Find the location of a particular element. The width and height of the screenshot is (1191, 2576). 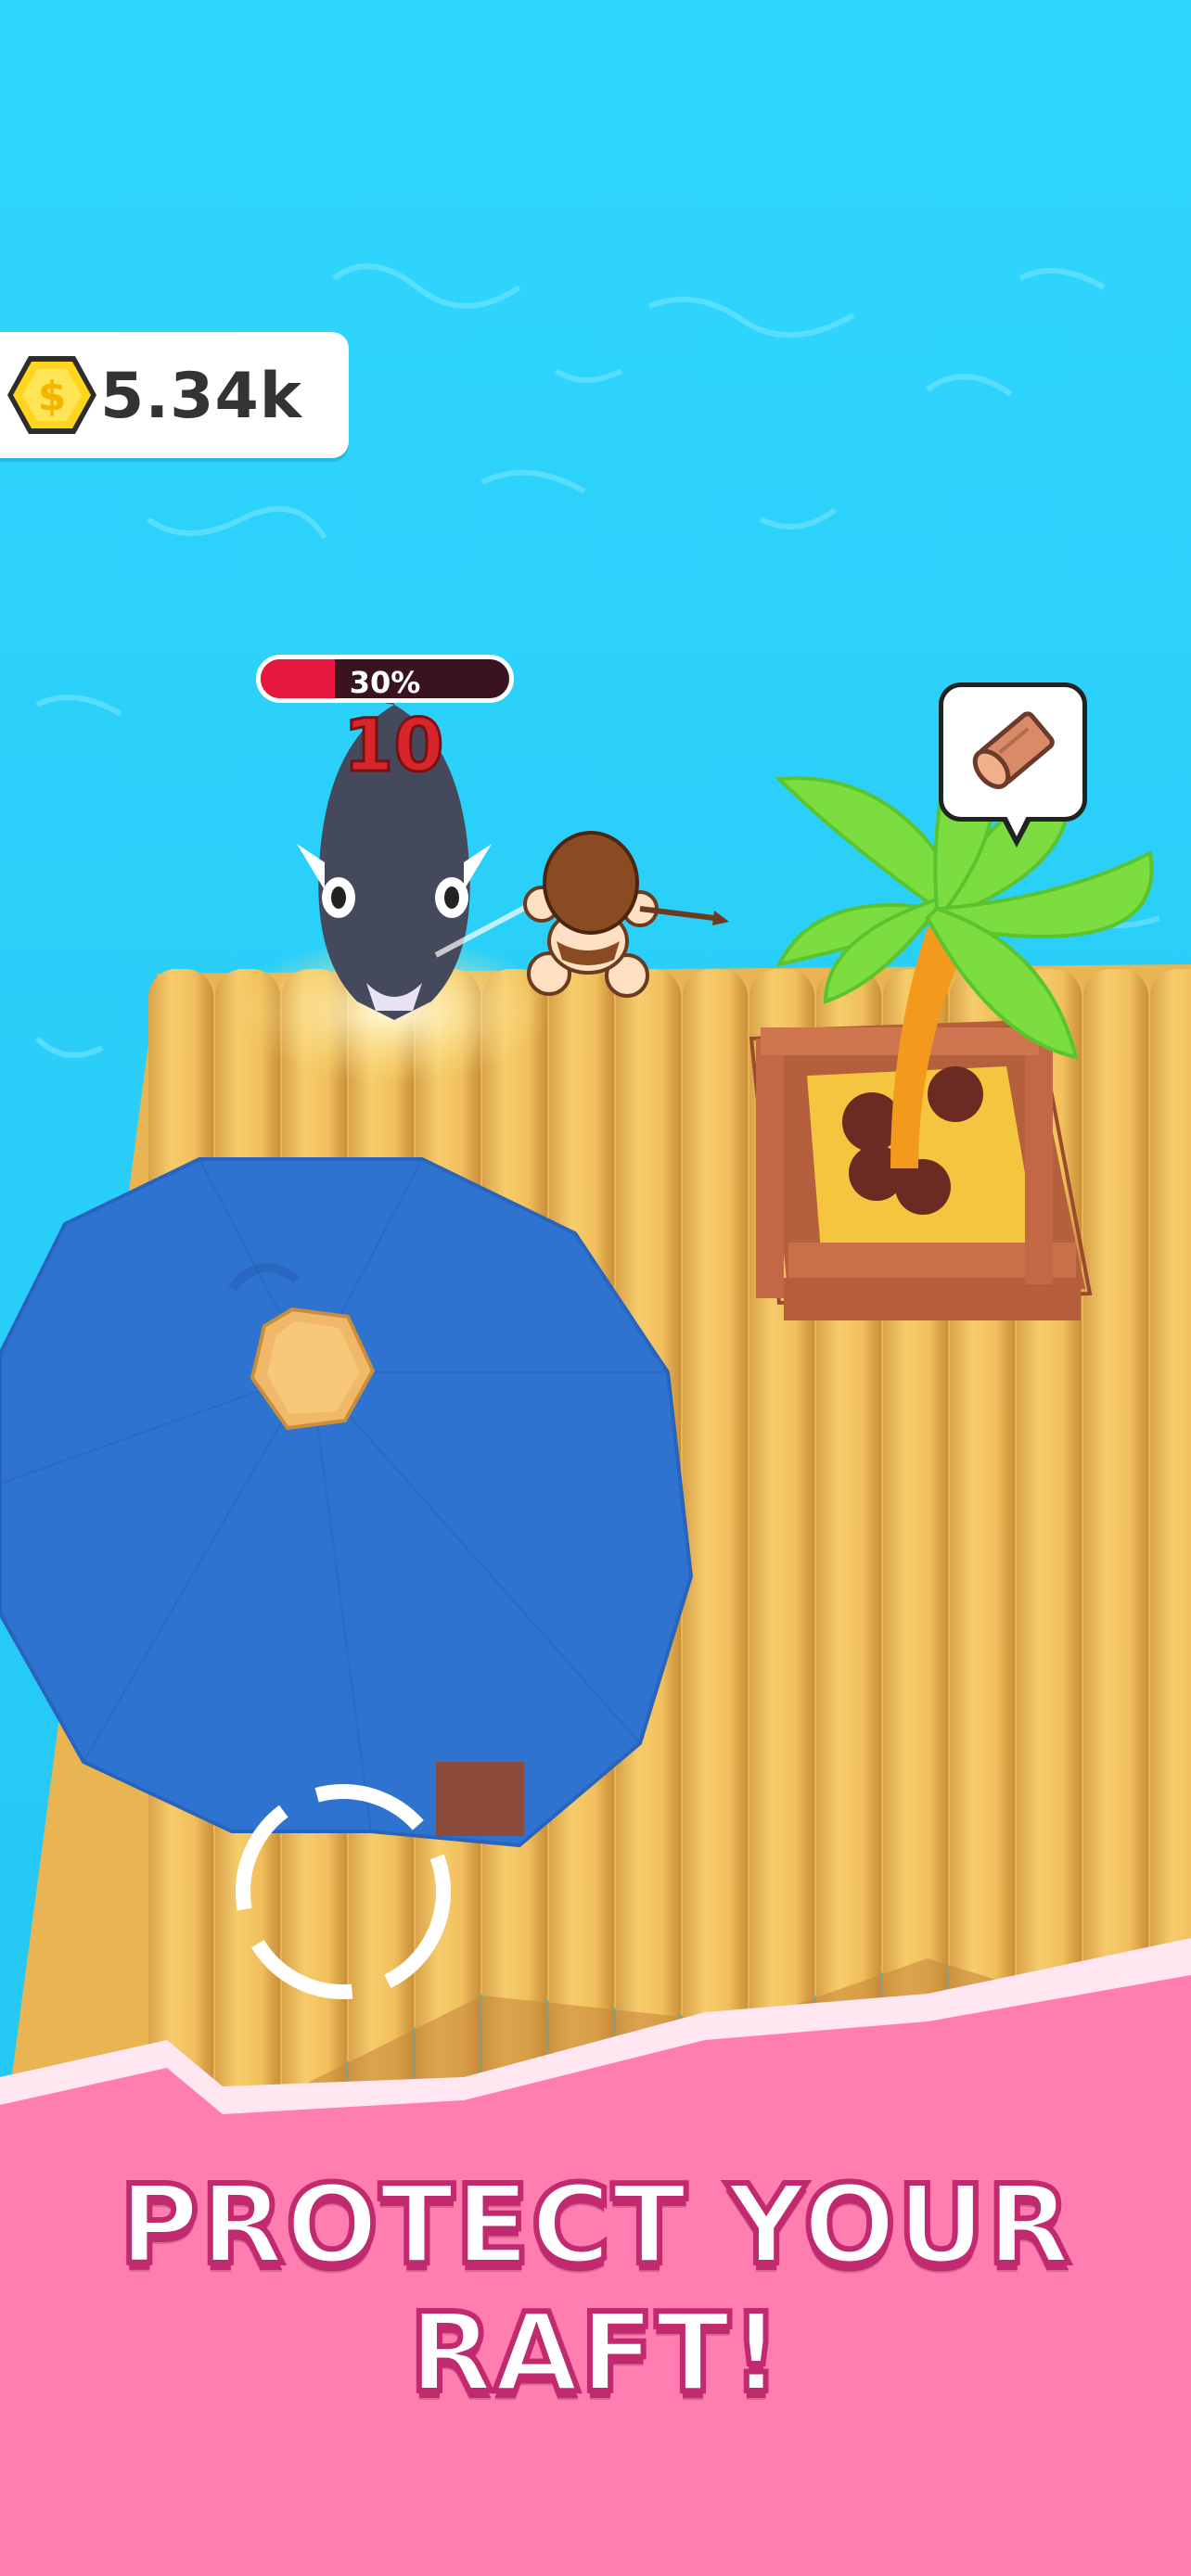

dollar-coin-icon: $ is located at coordinates (51, 395).